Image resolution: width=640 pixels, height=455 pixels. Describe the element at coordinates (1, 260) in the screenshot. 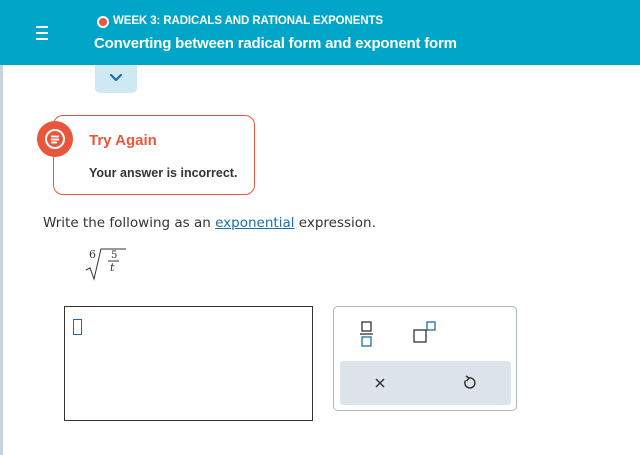

I see `left-accent-strip` at that location.